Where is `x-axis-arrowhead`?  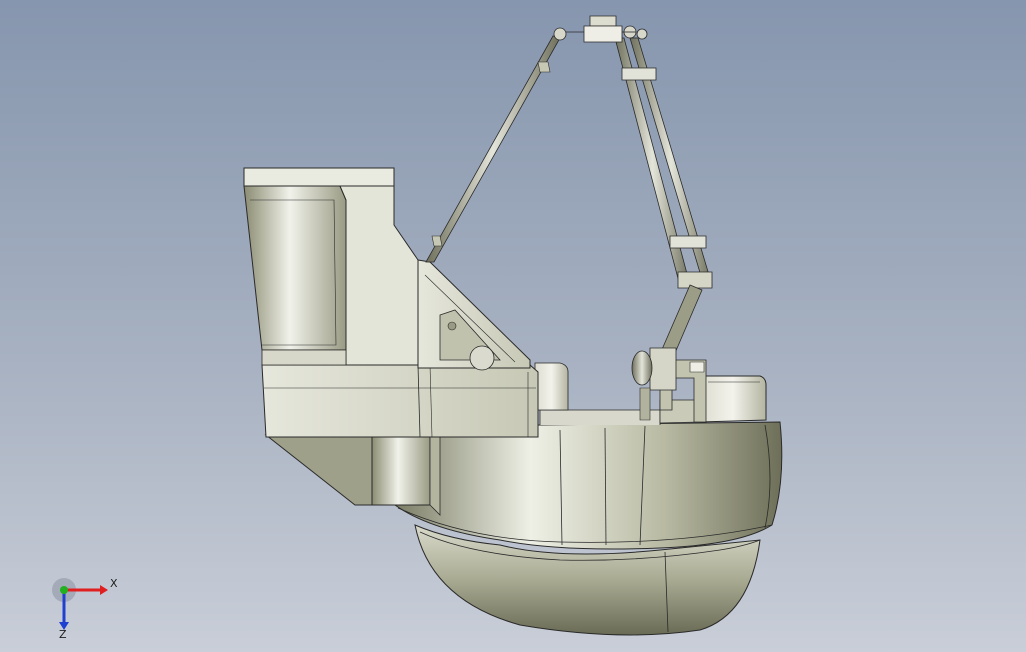
x-axis-arrowhead is located at coordinates (104, 590).